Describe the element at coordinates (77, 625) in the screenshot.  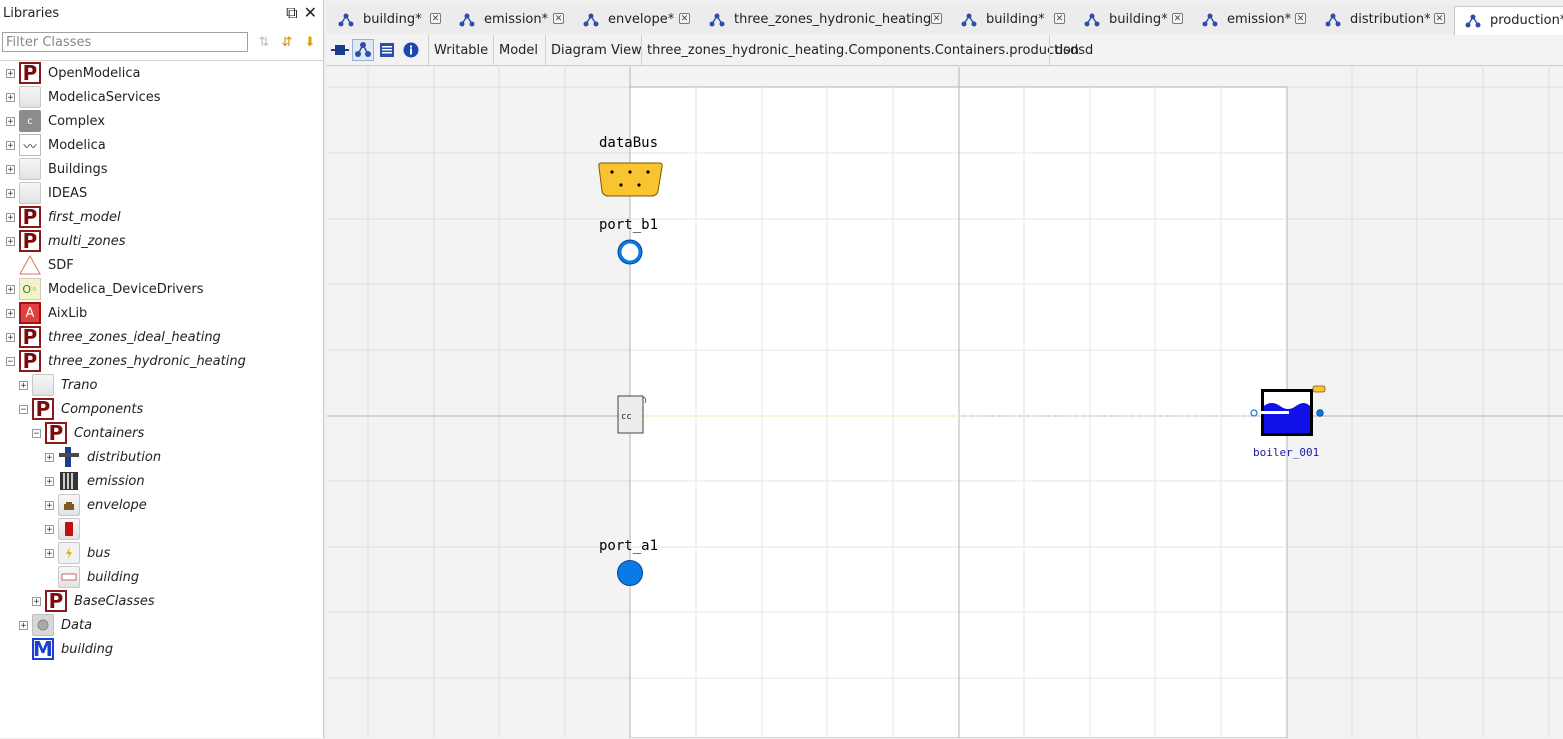
I see `tree-item-label: Data` at that location.